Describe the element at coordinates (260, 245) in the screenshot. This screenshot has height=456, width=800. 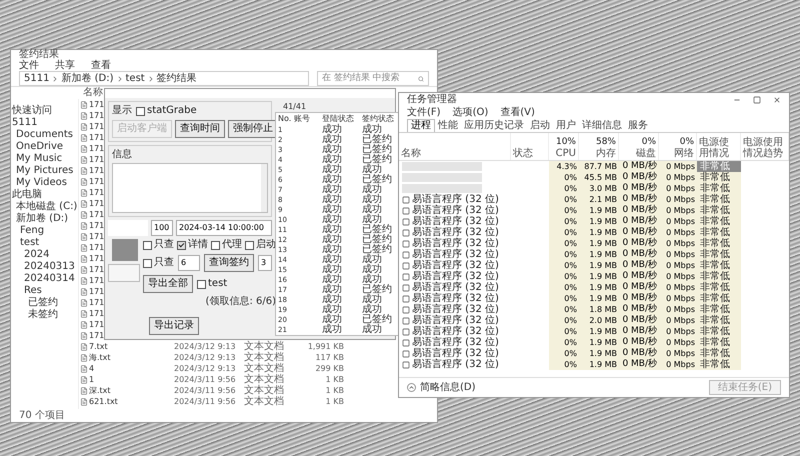
I see `checkbox-option: 启动` at that location.